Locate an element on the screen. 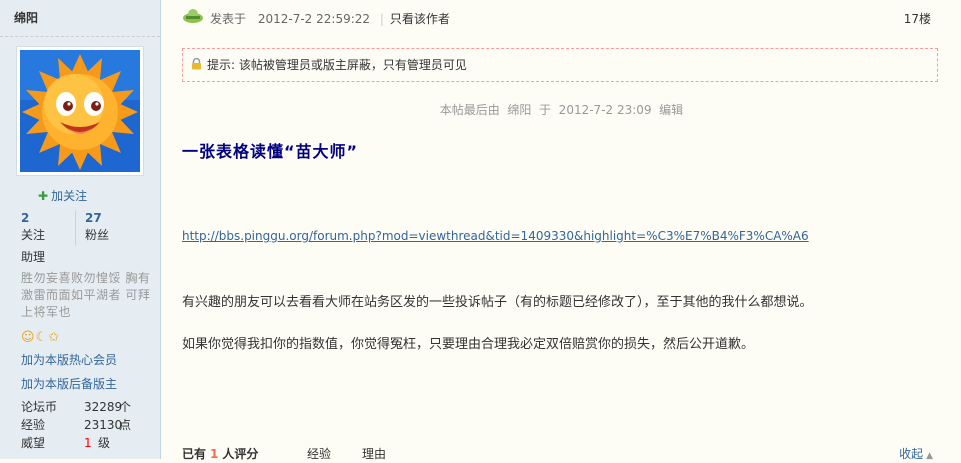 The height and width of the screenshot is (463, 961). following-count: 2 is located at coordinates (25, 218).